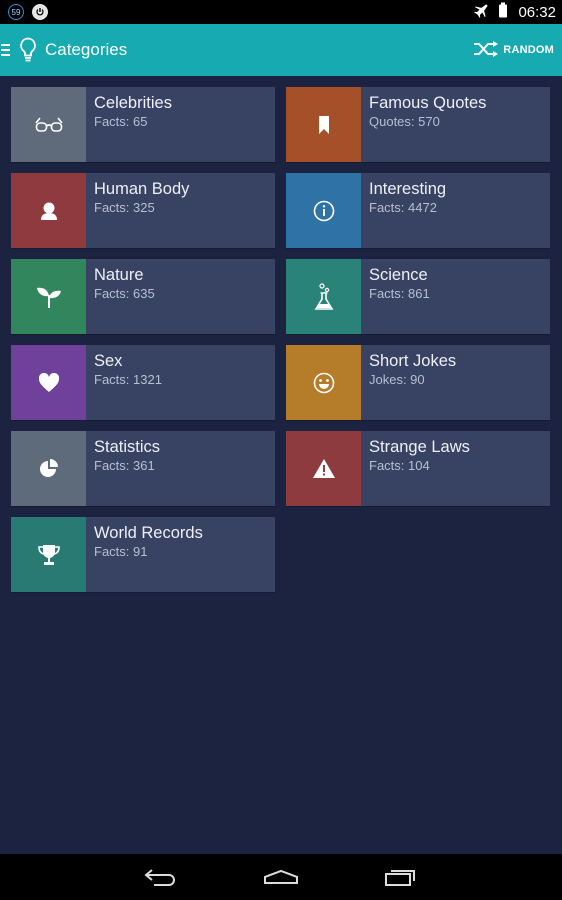 This screenshot has width=562, height=900. Describe the element at coordinates (399, 465) in the screenshot. I see `category-count: Facts: 104` at that location.